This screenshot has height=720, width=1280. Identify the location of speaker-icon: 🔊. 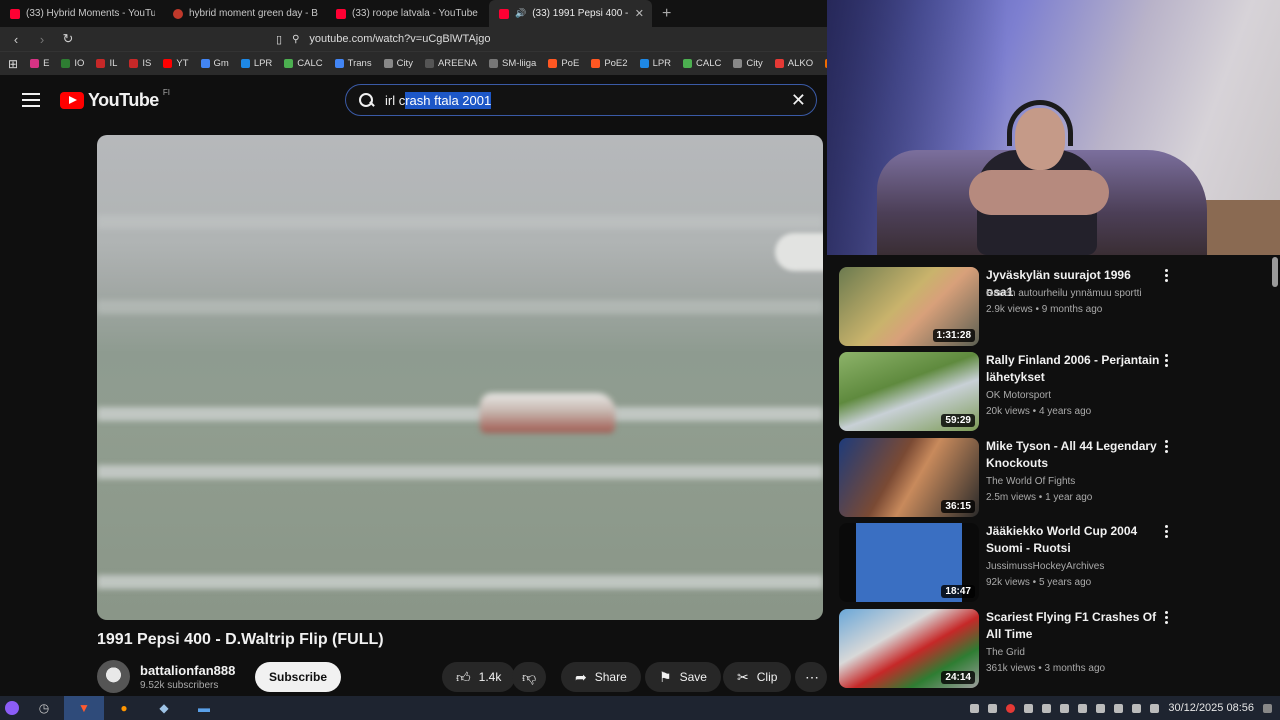
(520, 13).